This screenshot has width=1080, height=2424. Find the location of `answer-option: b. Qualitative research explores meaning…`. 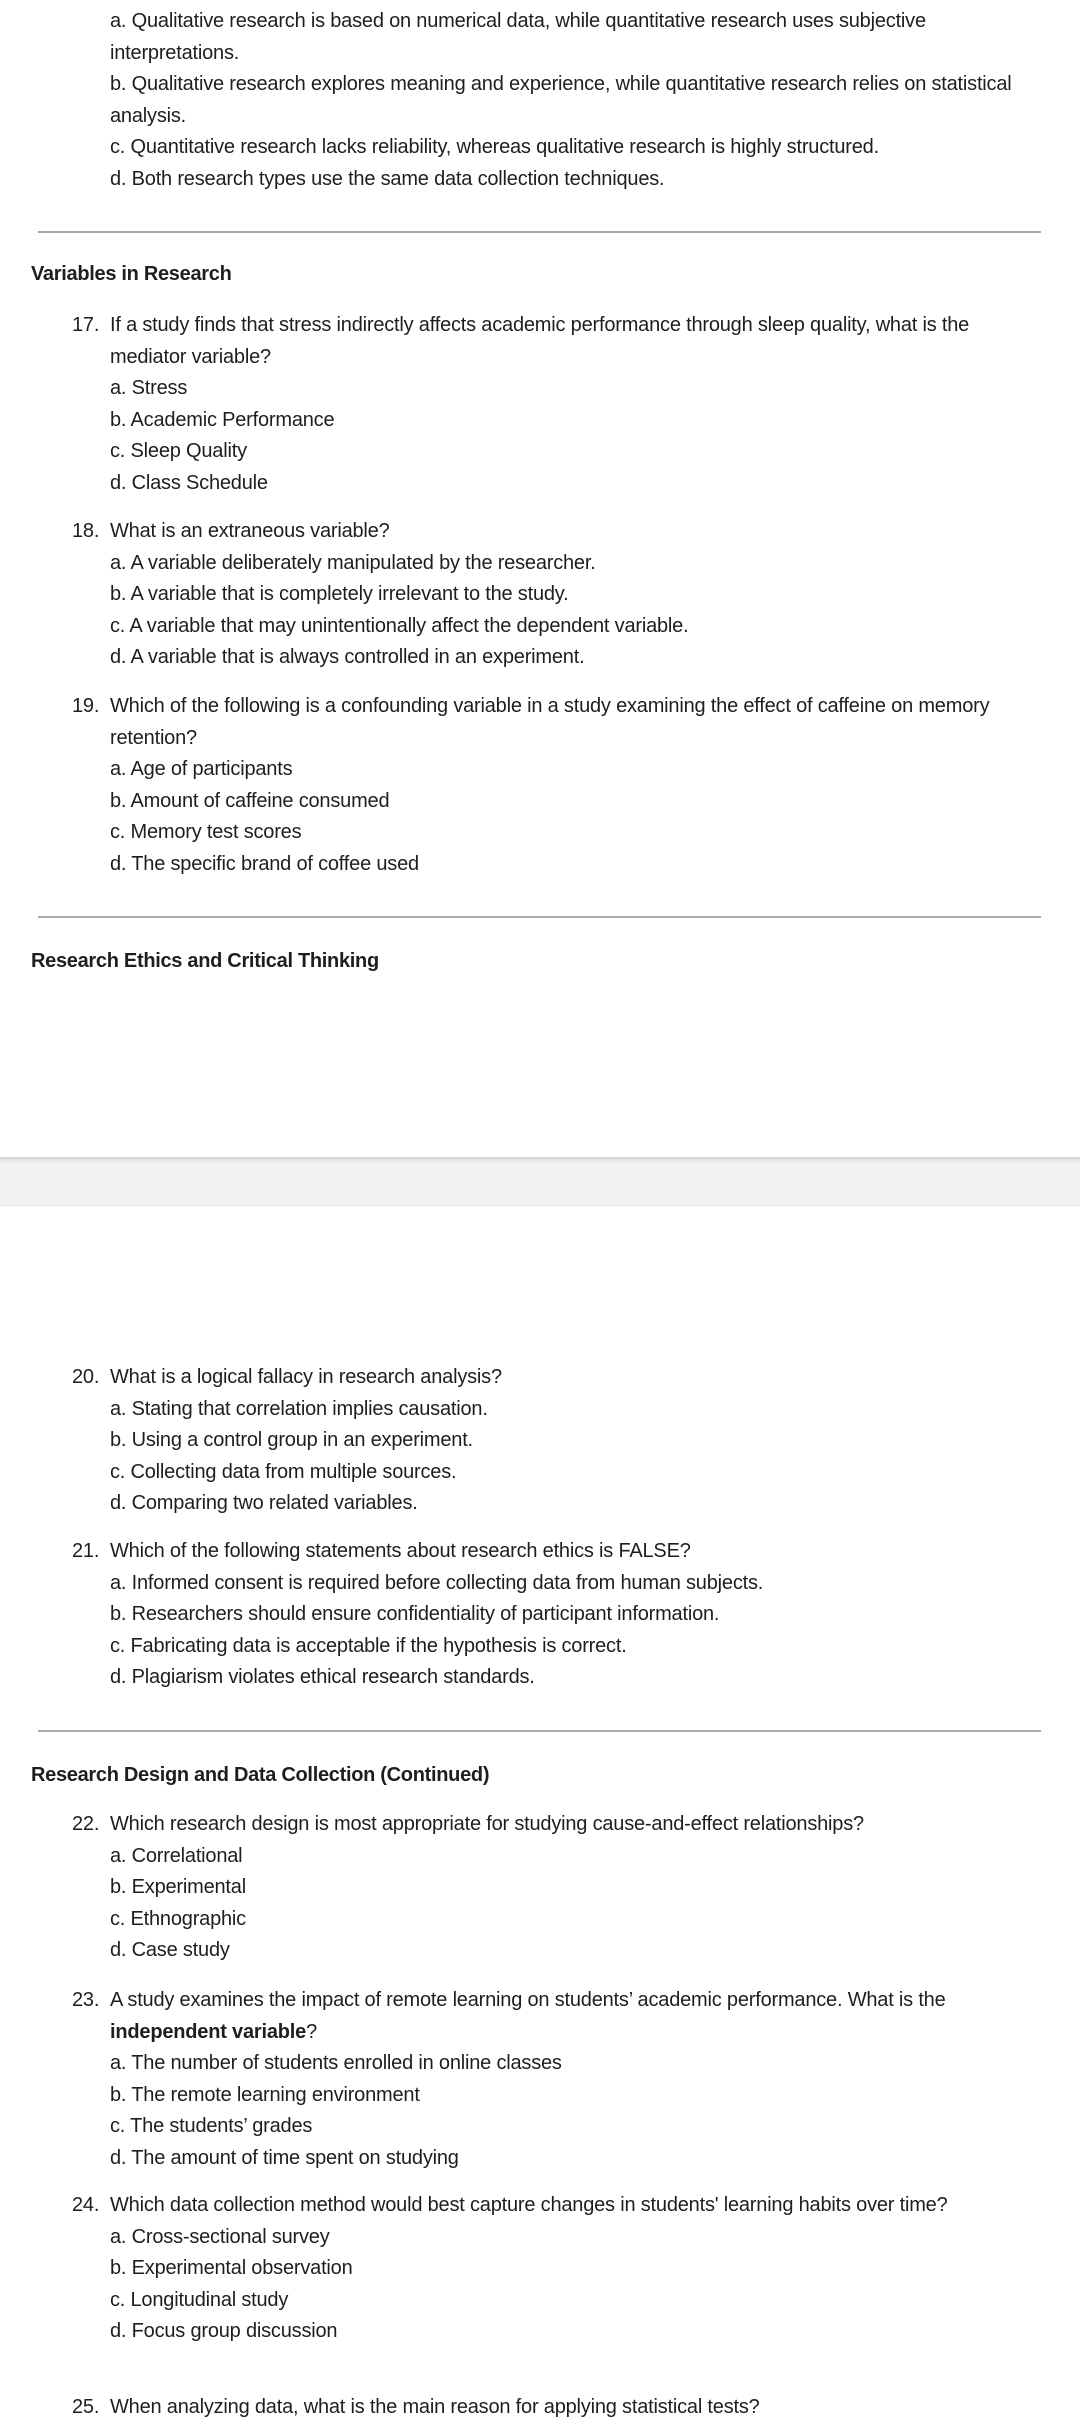

answer-option: b. Qualitative research explores meaning… is located at coordinates (561, 100).